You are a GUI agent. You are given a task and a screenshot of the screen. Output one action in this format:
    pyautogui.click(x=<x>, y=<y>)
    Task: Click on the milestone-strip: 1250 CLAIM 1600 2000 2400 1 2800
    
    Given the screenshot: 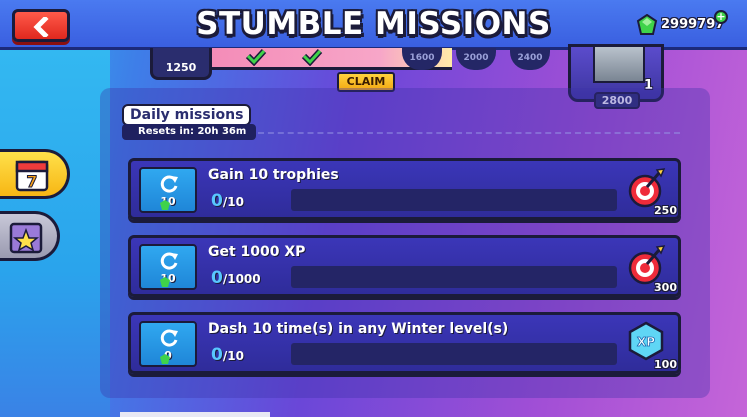 What is the action you would take?
    pyautogui.click(x=407, y=76)
    